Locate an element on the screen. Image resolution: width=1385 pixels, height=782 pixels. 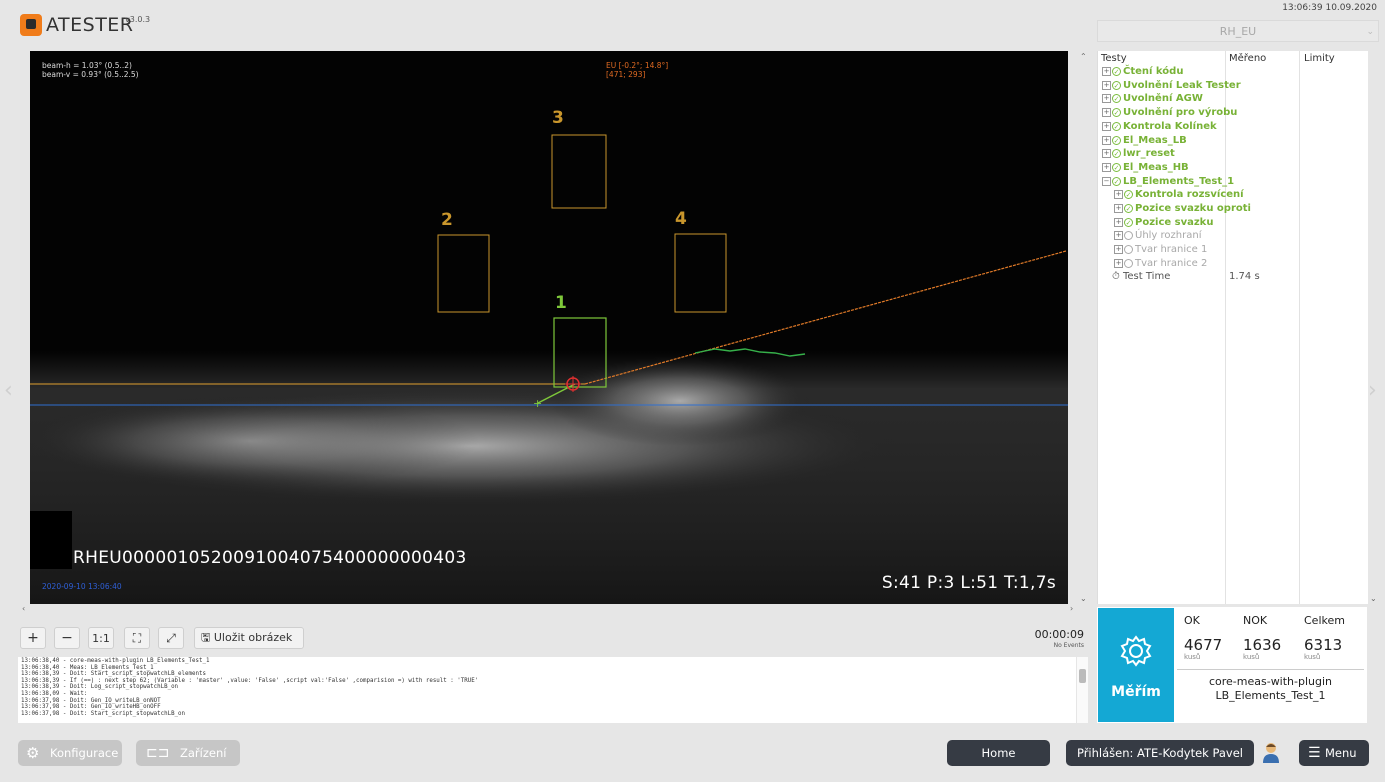
chevron-left-icon: ‹ is located at coordinates (8, 390).